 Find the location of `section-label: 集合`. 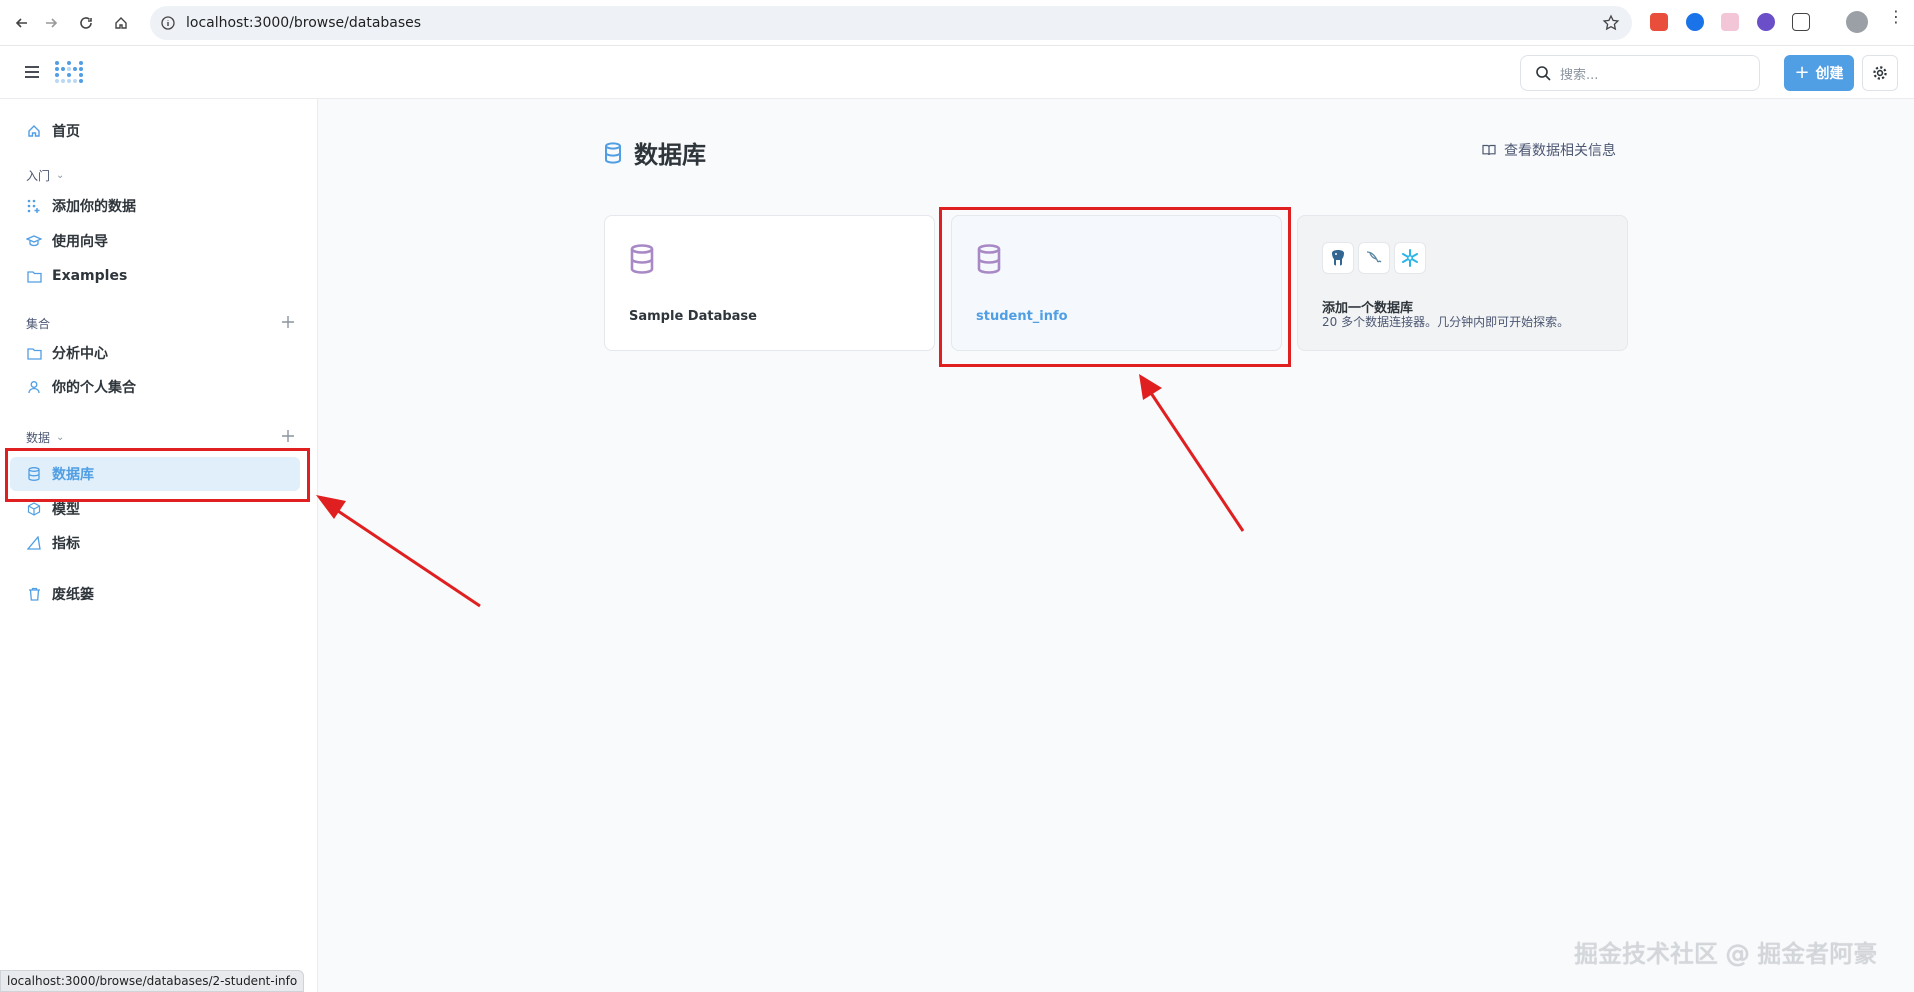

section-label: 集合 is located at coordinates (38, 324).